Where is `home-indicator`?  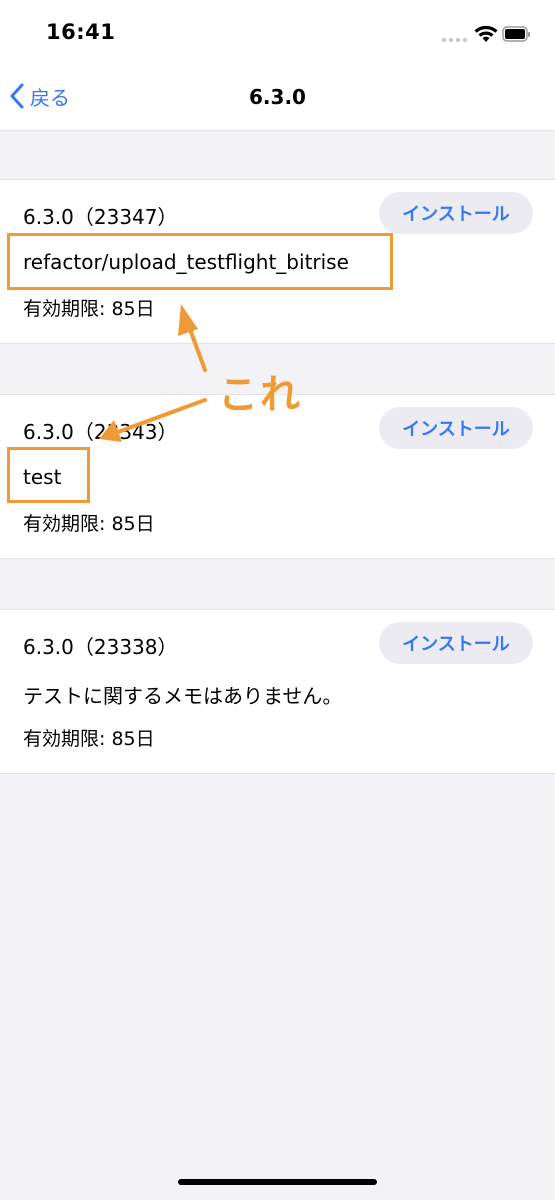 home-indicator is located at coordinates (277, 1182).